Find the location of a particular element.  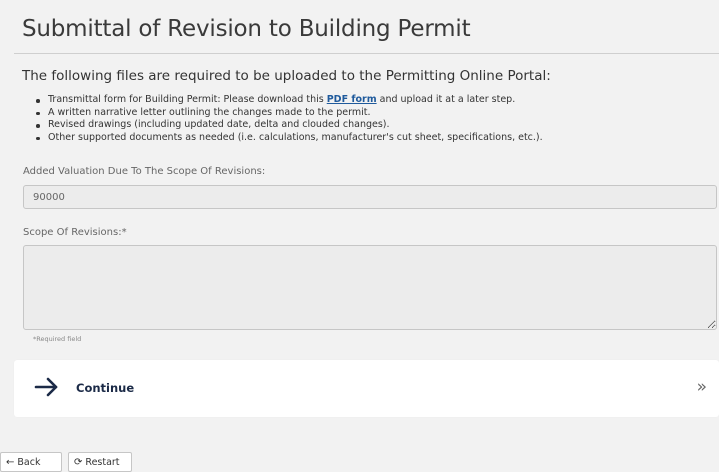

continue-button: Continue » is located at coordinates (366, 388).